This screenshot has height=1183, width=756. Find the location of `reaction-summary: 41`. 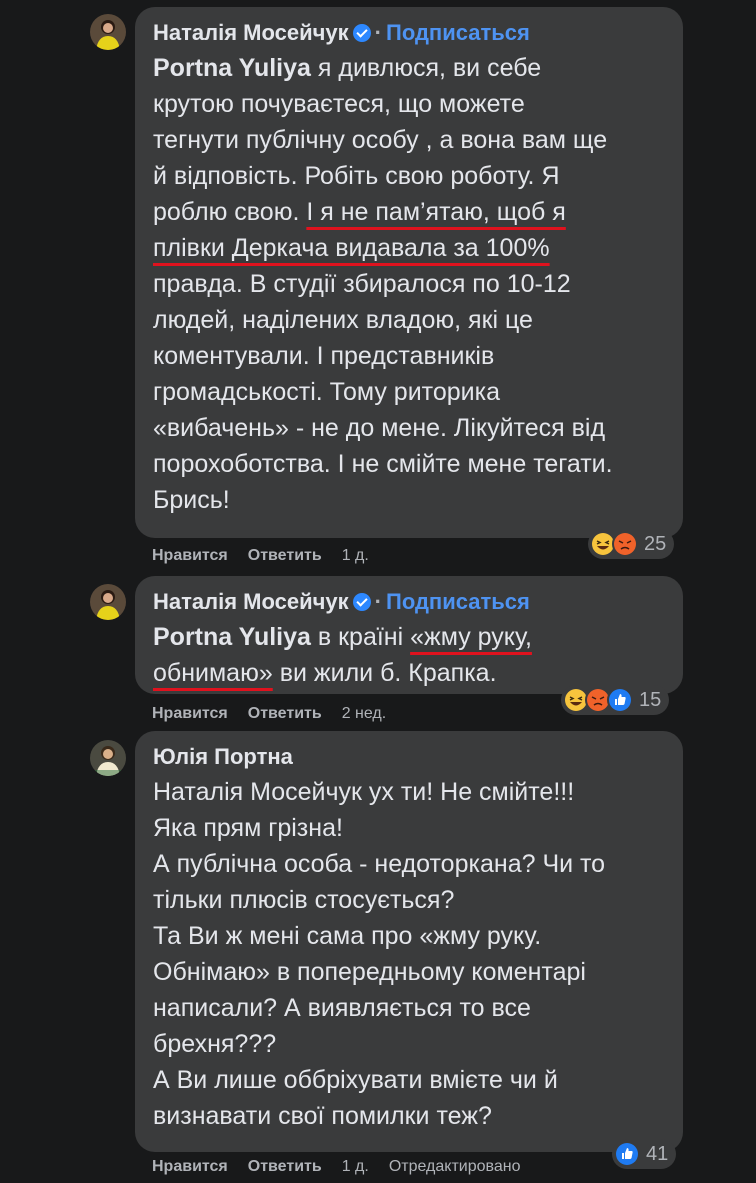

reaction-summary: 41 is located at coordinates (644, 1154).